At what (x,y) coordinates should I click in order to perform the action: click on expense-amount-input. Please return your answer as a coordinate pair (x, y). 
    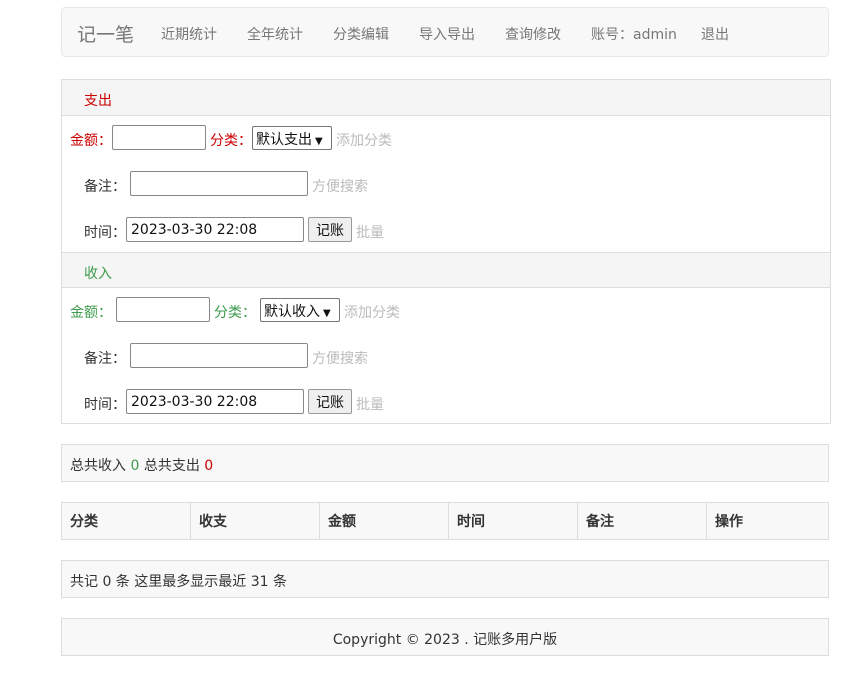
    Looking at the image, I should click on (159, 137).